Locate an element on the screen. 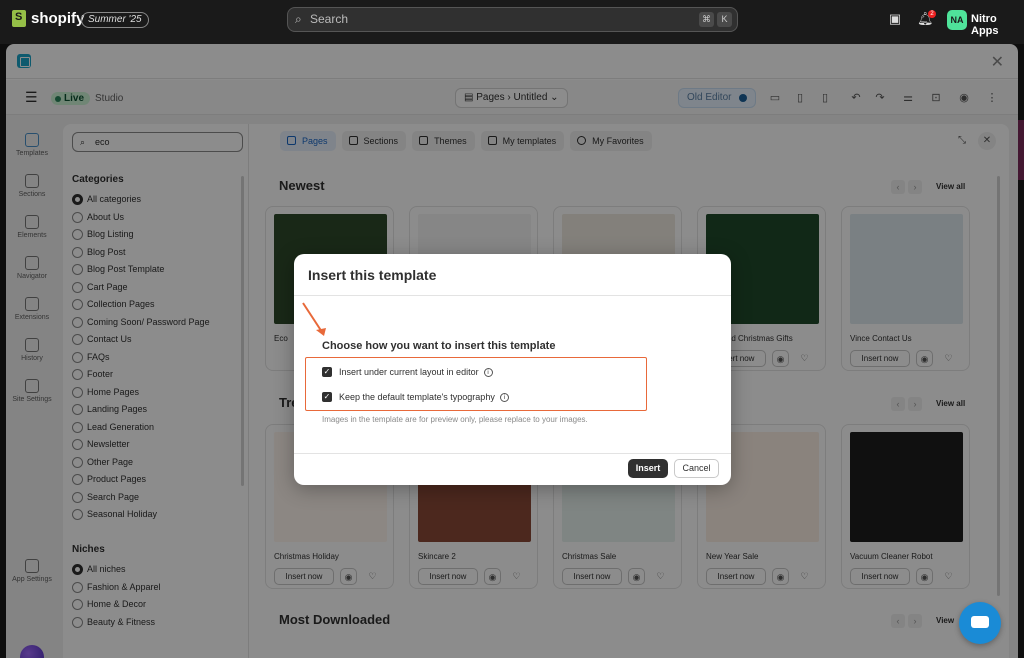 The image size is (1024, 658). notification-badge: 2 is located at coordinates (932, 14).